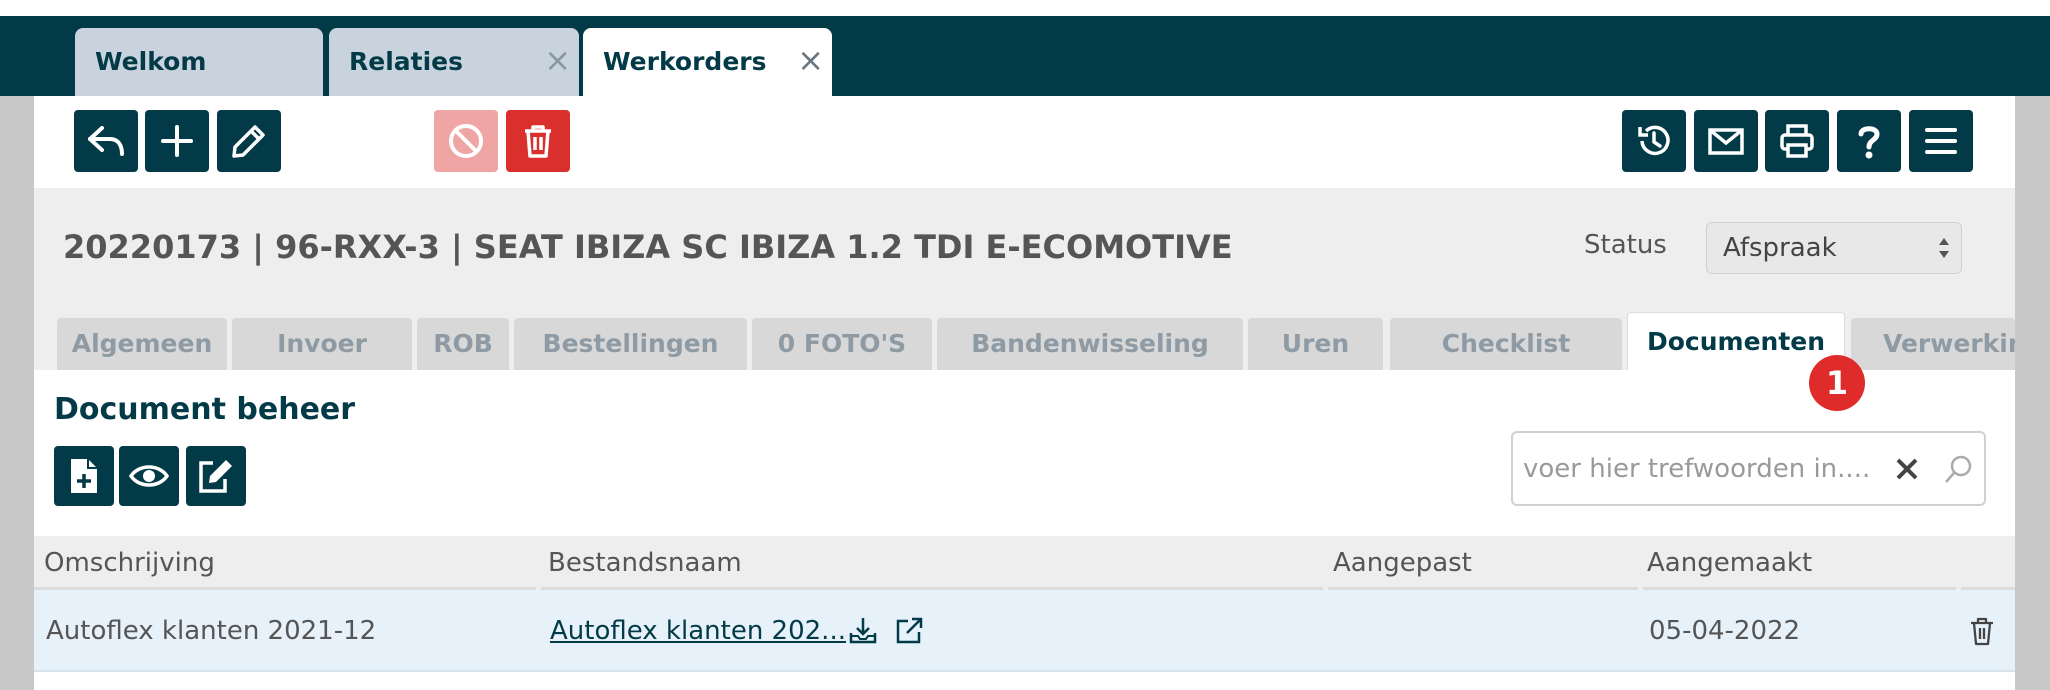 This screenshot has height=690, width=2050. What do you see at coordinates (463, 344) in the screenshot?
I see `tab-rob: ROB` at bounding box center [463, 344].